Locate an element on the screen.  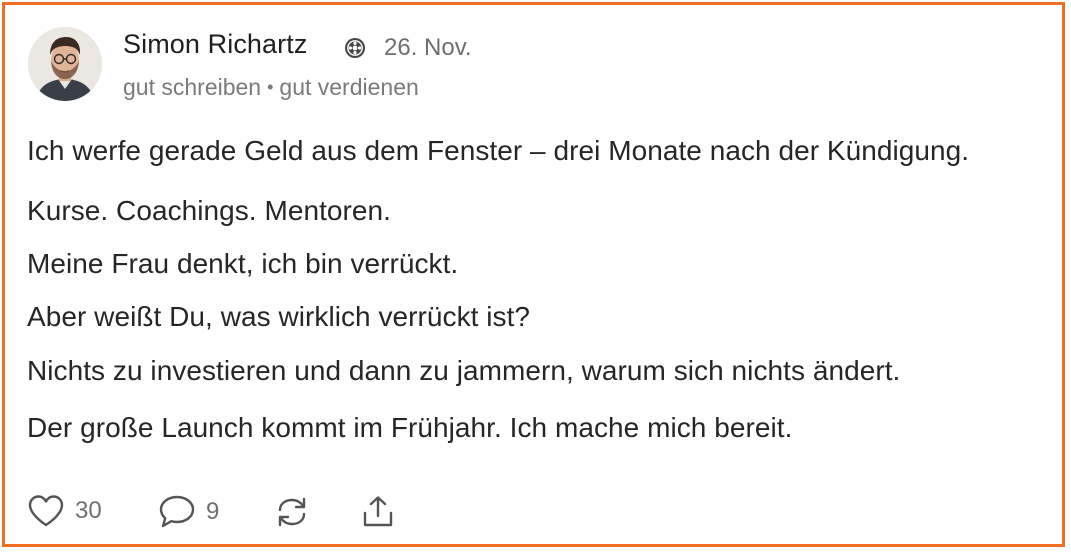
comment-count: 9 is located at coordinates (213, 511).